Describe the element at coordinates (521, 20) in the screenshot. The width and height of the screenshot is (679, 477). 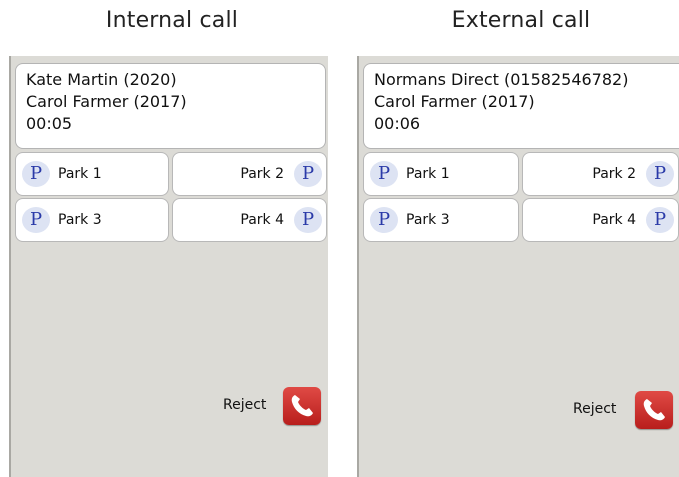
I see `external-call-caption: External call` at that location.